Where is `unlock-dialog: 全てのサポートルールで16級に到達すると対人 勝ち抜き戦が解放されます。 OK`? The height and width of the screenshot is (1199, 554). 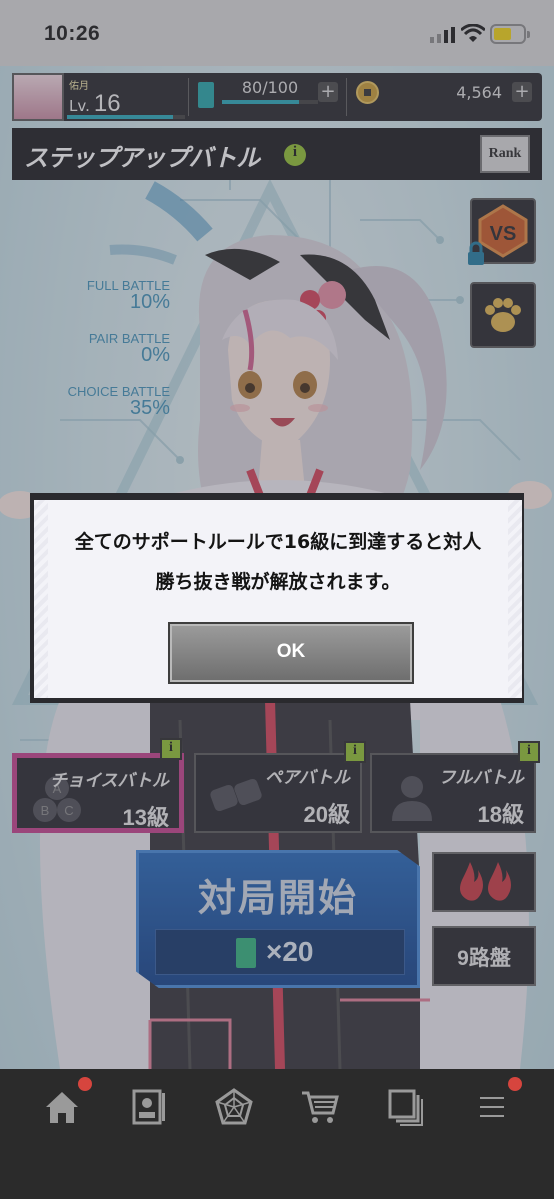 unlock-dialog: 全てのサポートルールで16級に到達すると対人 勝ち抜き戦が解放されます。 OK is located at coordinates (278, 599).